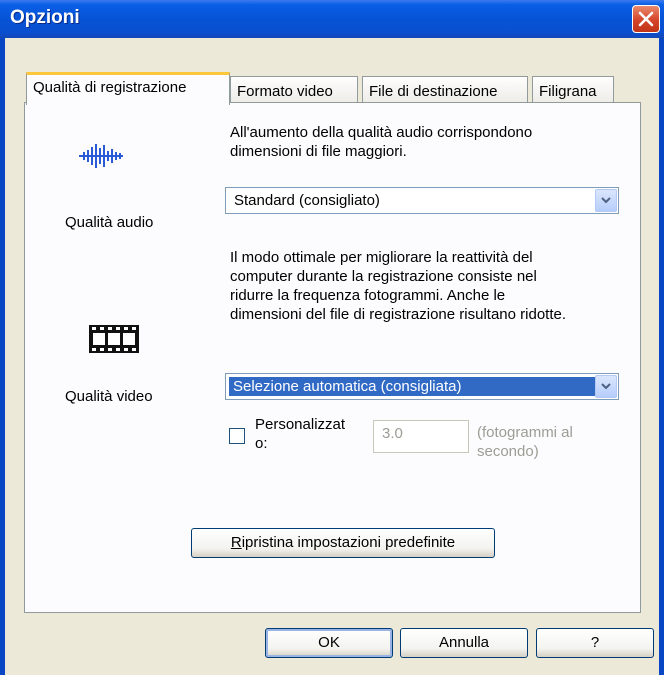 This screenshot has width=664, height=675. I want to click on audio-quality-select: Standard (consigliato), so click(422, 200).